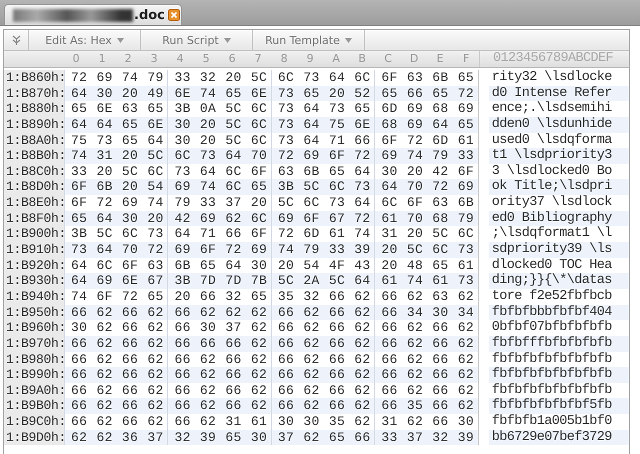 The height and width of the screenshot is (454, 640). I want to click on column-header: 7, so click(258, 59).